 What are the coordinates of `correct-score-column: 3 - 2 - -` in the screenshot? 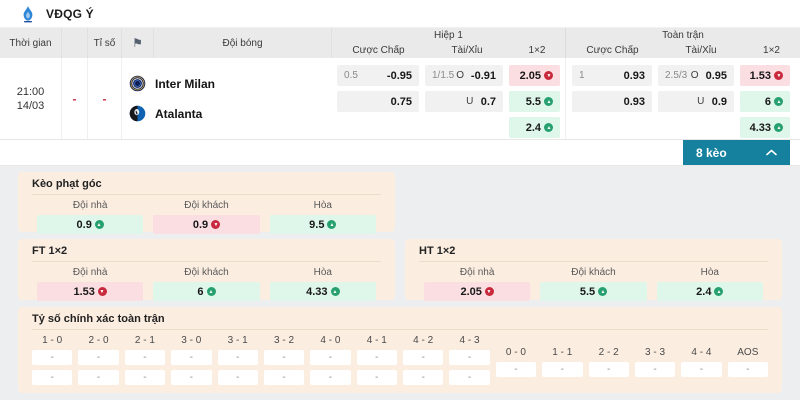 It's located at (284, 362).